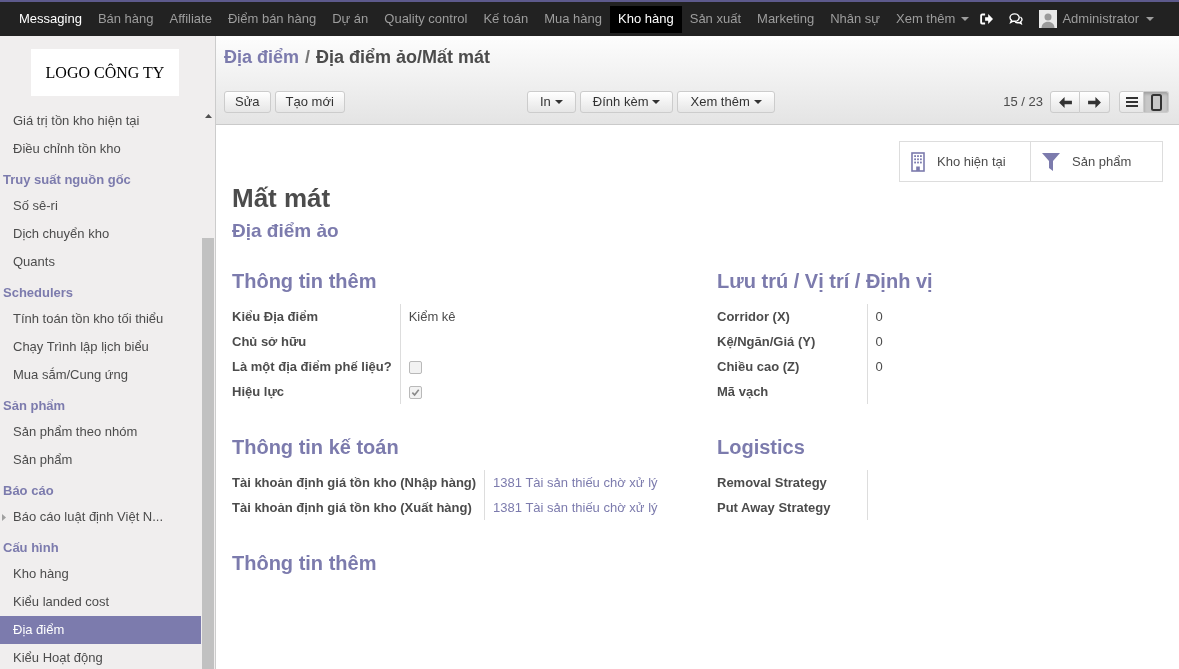 Image resolution: width=1179 pixels, height=669 pixels. What do you see at coordinates (269, 341) in the screenshot?
I see `field-label: Chủ sở hữu` at bounding box center [269, 341].